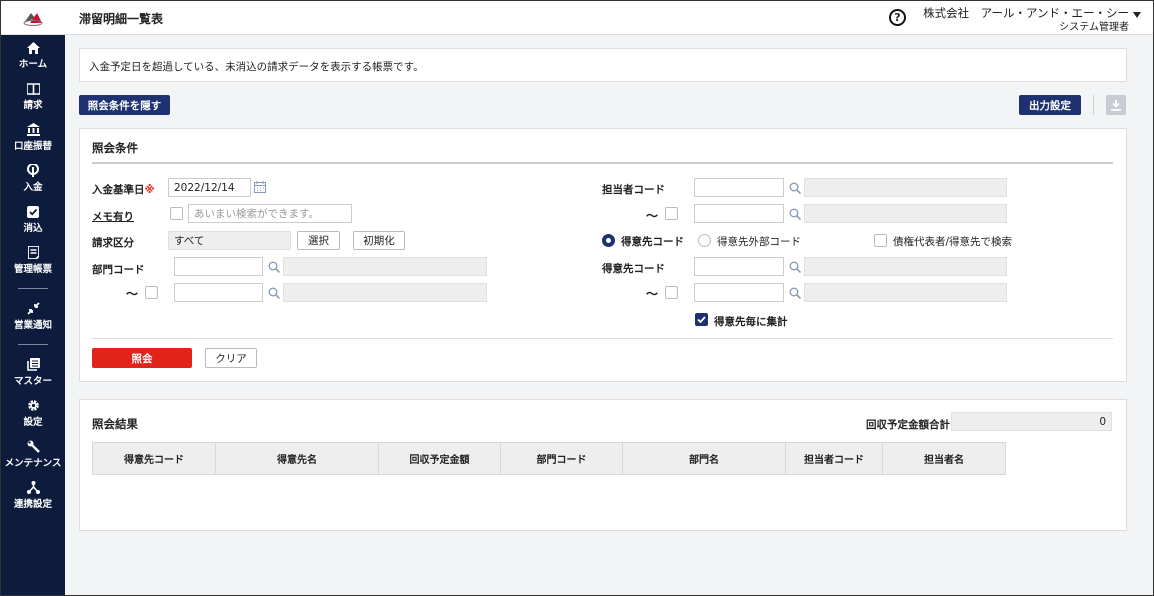 The image size is (1154, 596). I want to click on base-date-input: 2022/12/14, so click(209, 187).